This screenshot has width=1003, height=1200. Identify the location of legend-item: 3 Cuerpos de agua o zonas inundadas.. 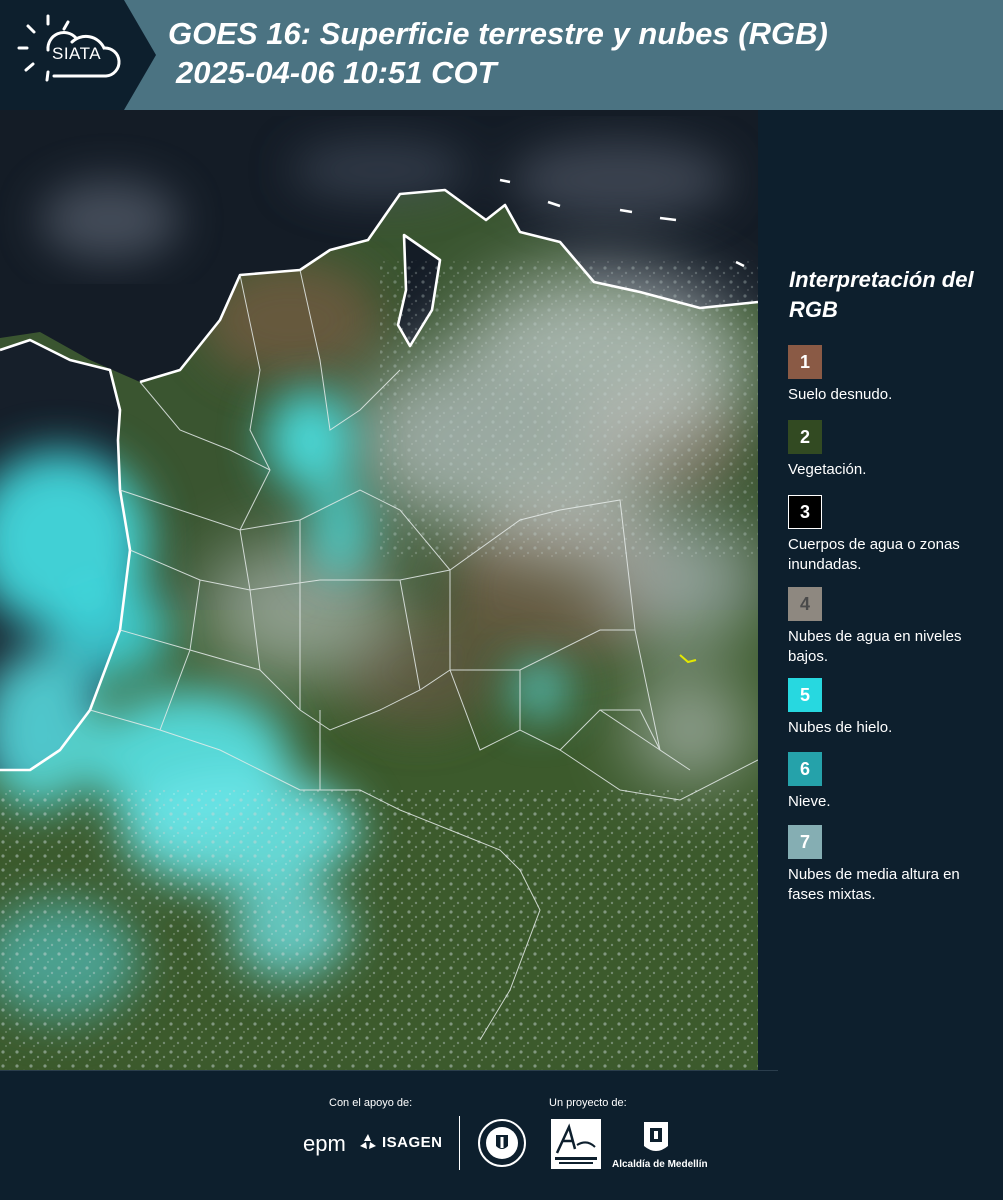
(893, 535).